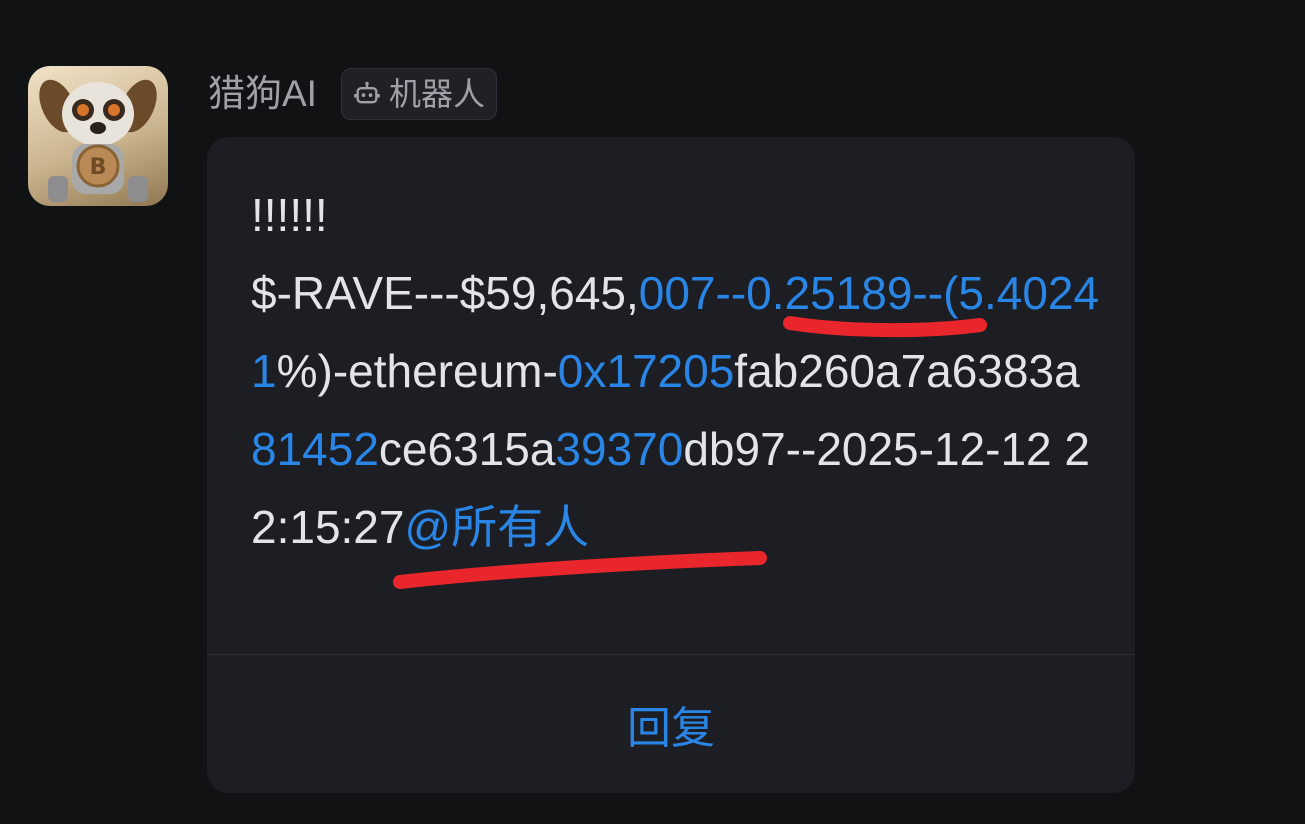 This screenshot has width=1305, height=824. What do you see at coordinates (315, 449) in the screenshot?
I see `message-link: 81452` at bounding box center [315, 449].